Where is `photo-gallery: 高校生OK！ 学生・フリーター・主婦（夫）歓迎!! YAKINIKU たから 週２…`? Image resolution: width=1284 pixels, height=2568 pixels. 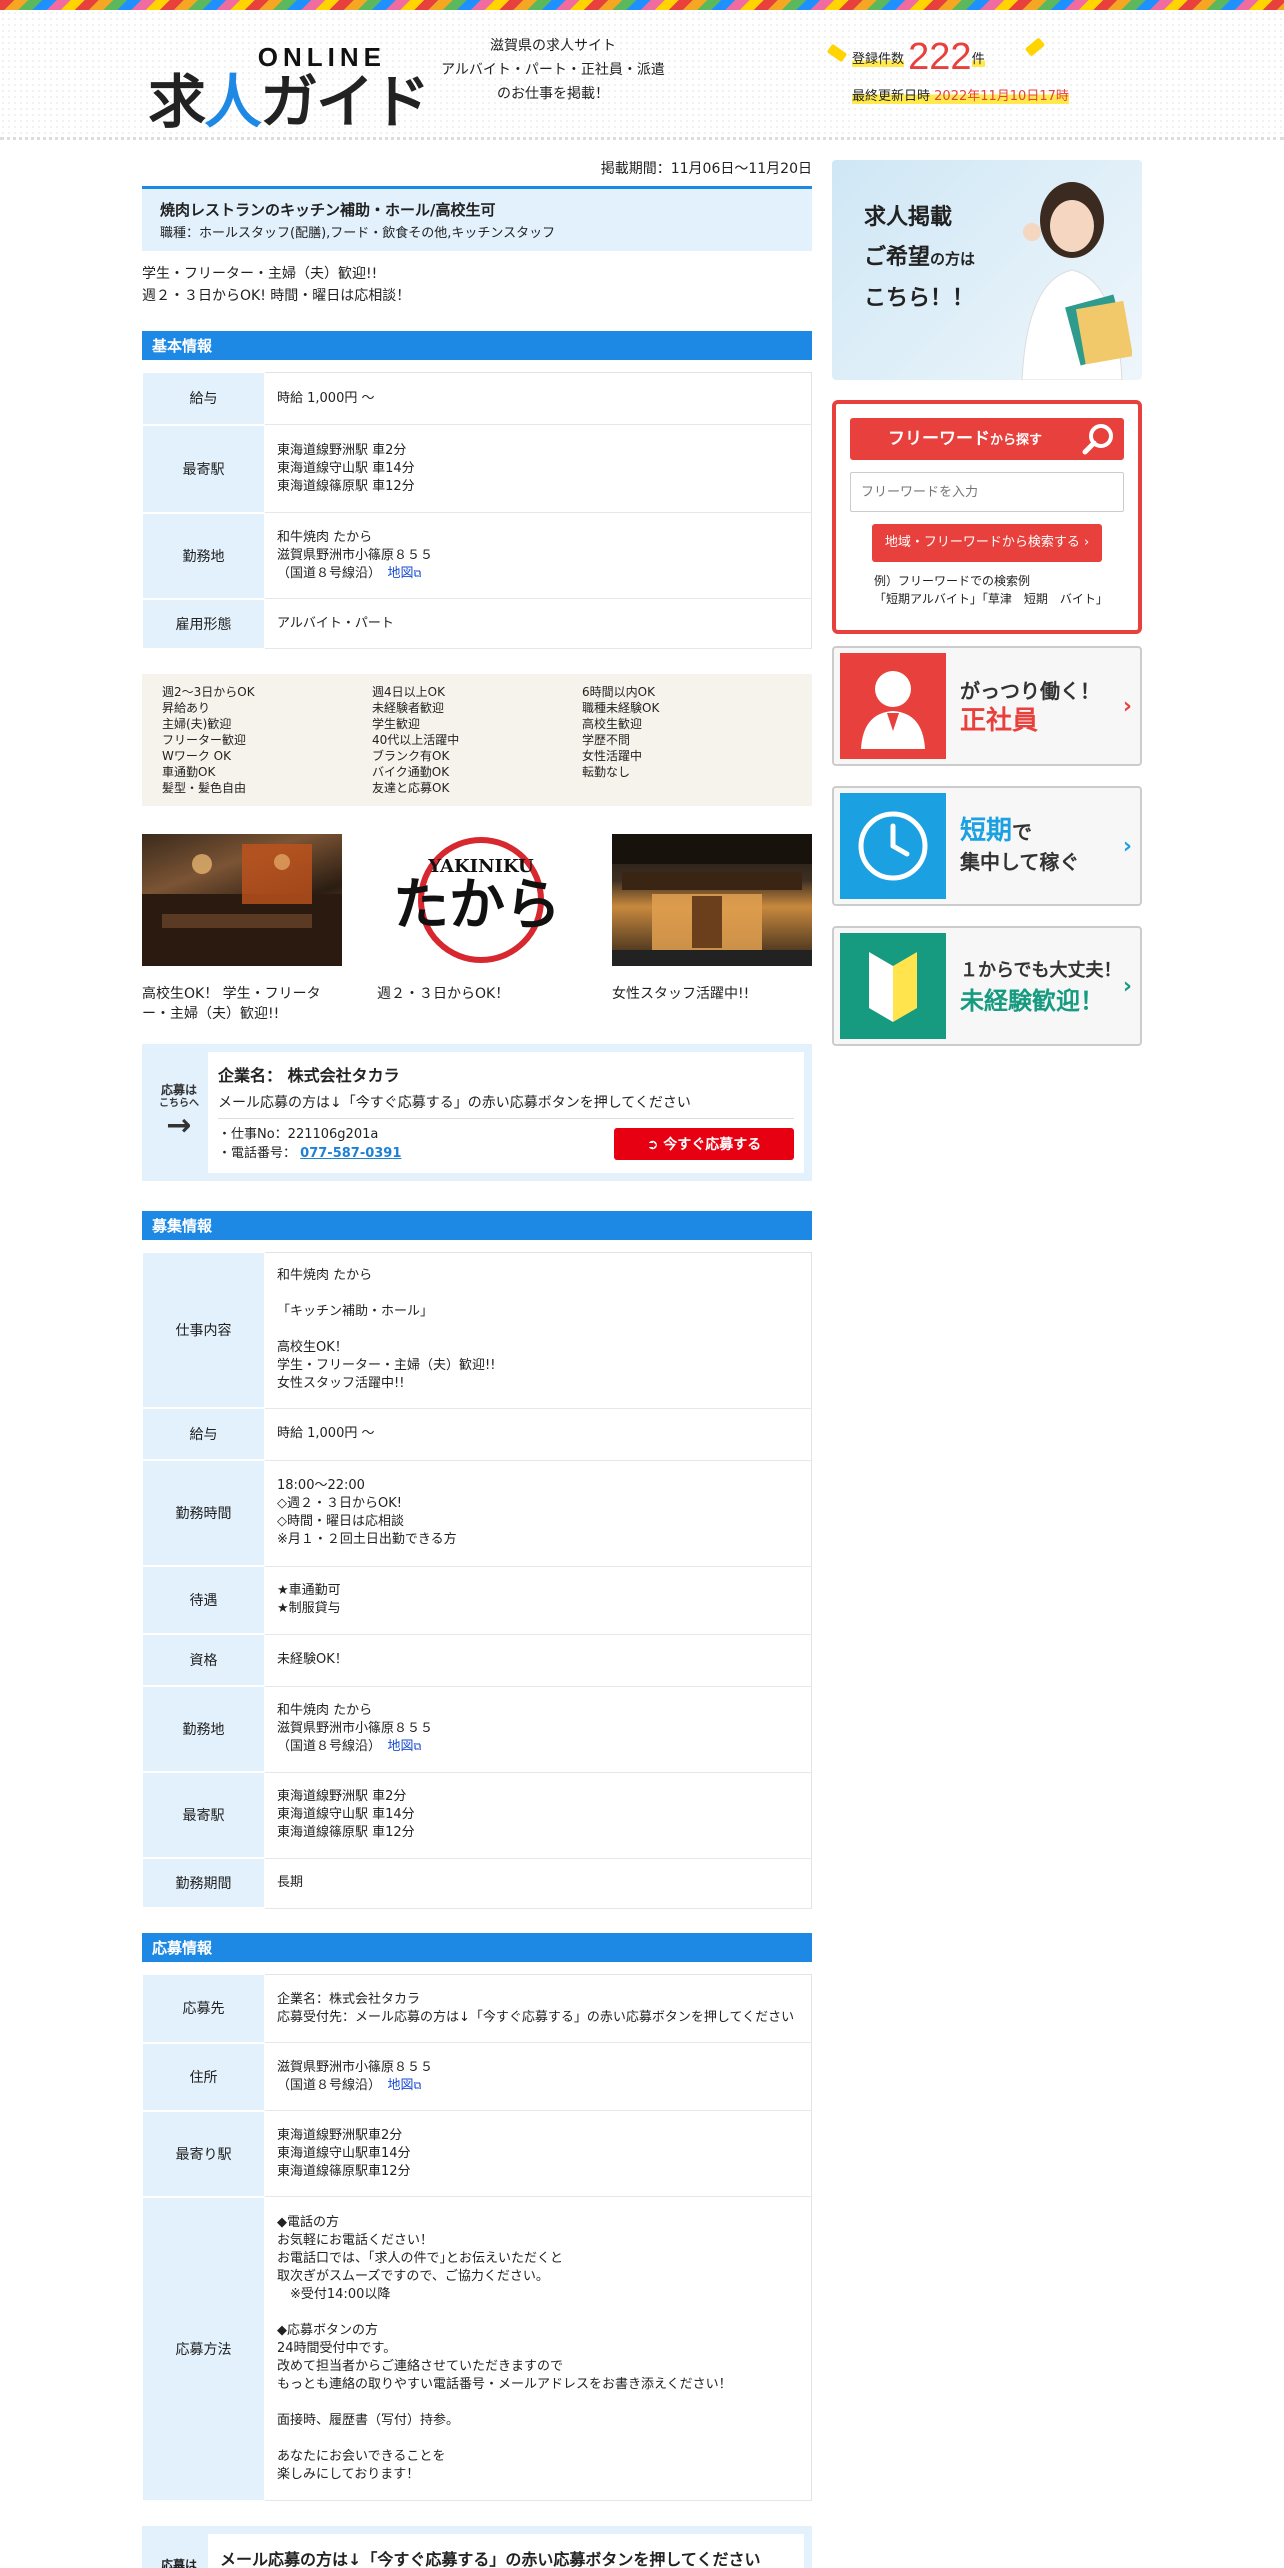
photo-gallery: 高校生OK！ 学生・フリーター・主婦（夫）歓迎!! YAKINIKU たから 週２… is located at coordinates (477, 928).